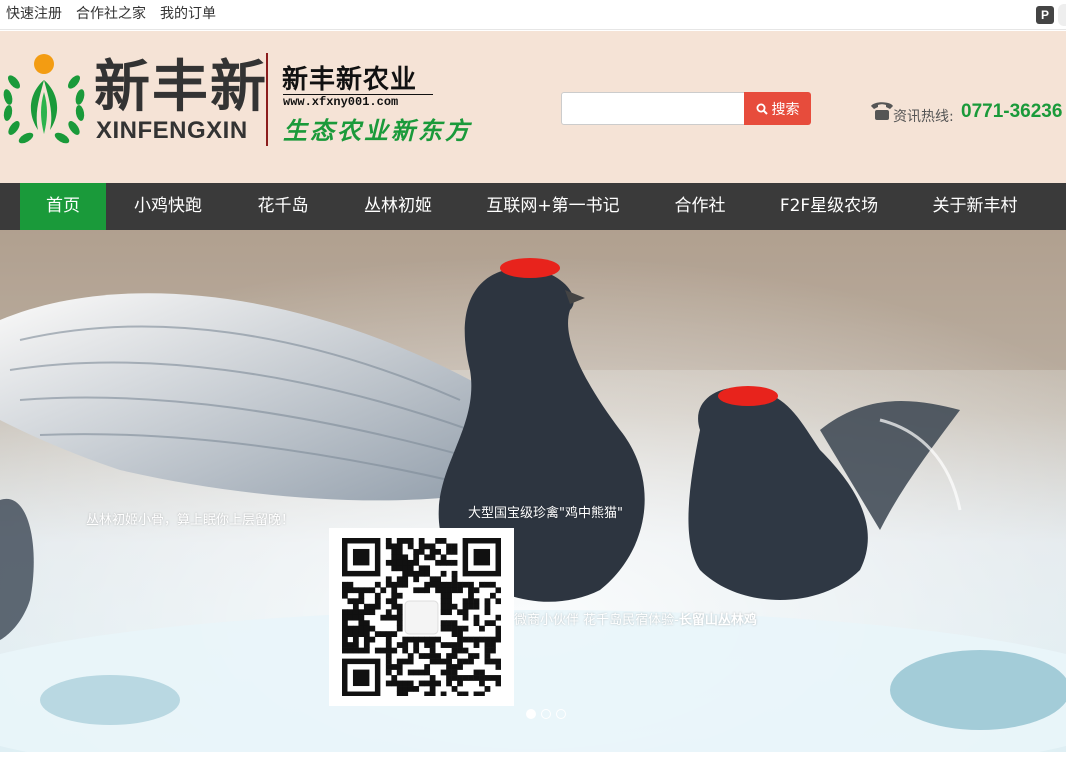 This screenshot has height=765, width=1066. Describe the element at coordinates (188, 13) in the screenshot. I see `my-orders-link: 我的订单` at that location.